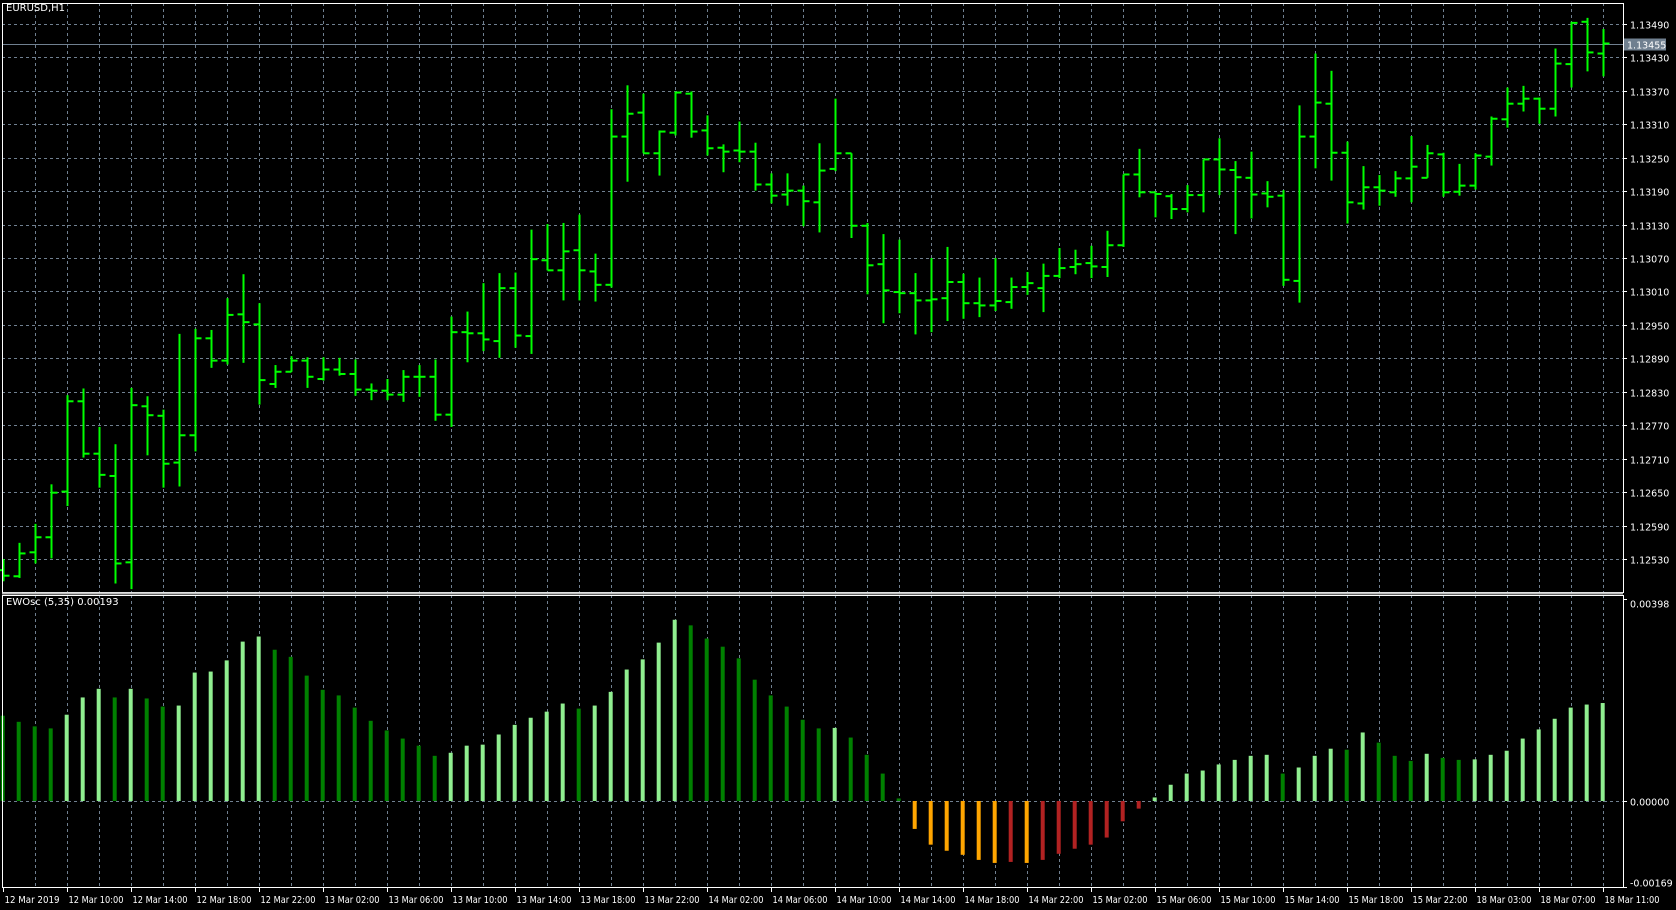  Describe the element at coordinates (1649, 561) in the screenshot. I see `price-axis-label: 1.12530` at that location.